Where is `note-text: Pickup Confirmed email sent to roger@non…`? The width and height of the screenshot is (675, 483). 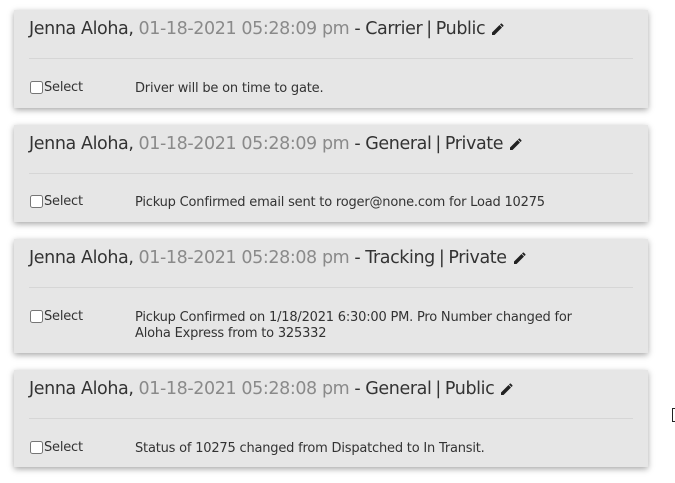 note-text: Pickup Confirmed email sent to roger@non… is located at coordinates (340, 202).